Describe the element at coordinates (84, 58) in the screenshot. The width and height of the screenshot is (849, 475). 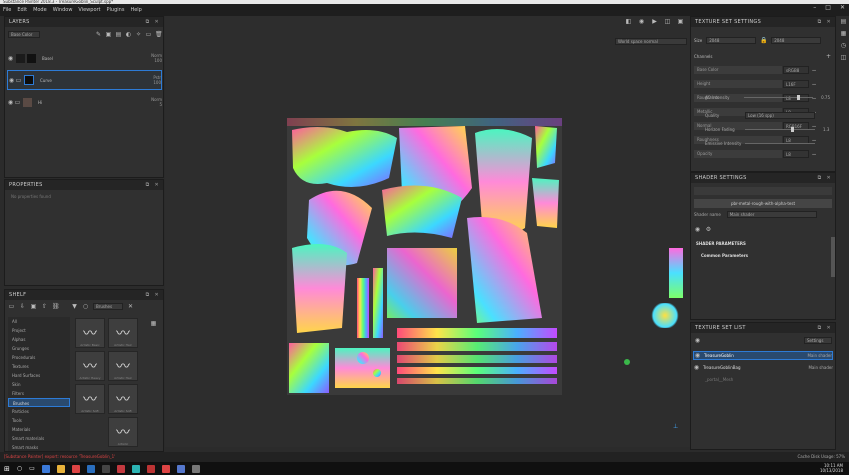
I see `layer-row: ◉ Basel Norm 100` at that location.